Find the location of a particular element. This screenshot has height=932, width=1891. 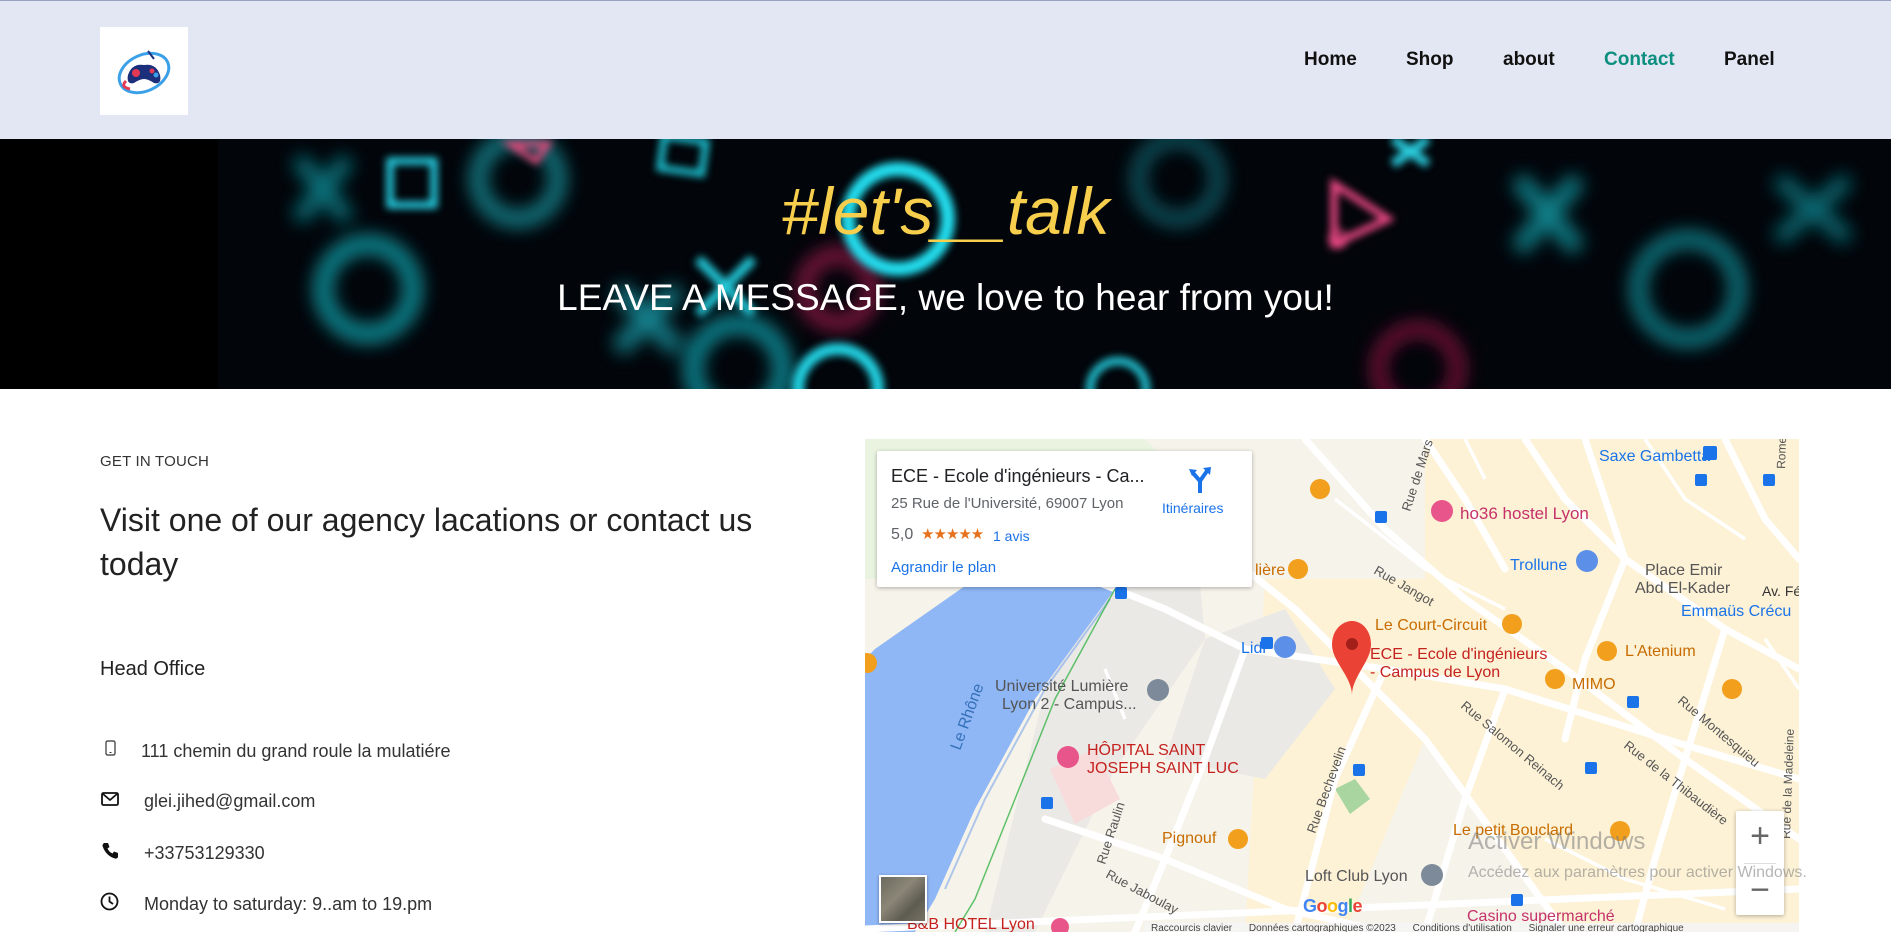

svg-text: lière is located at coordinates (1270, 570).